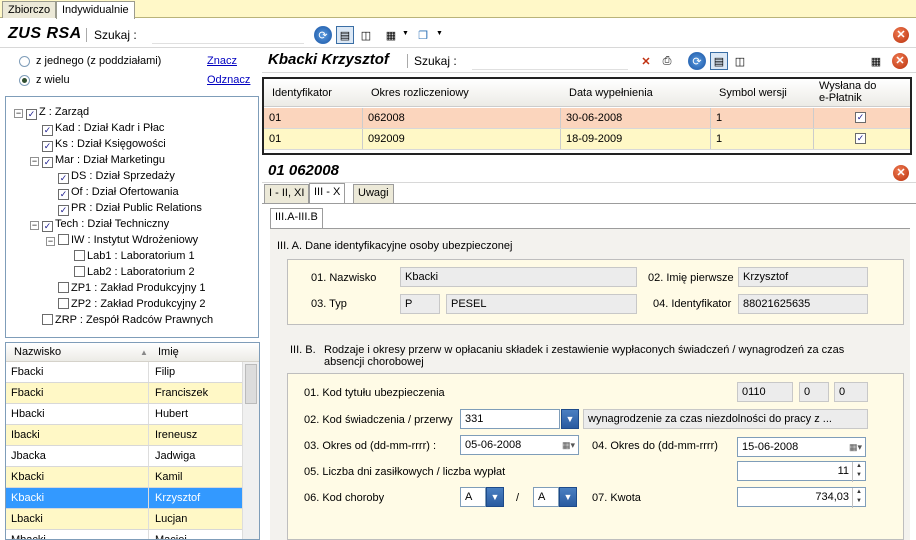  Describe the element at coordinates (495, 497) in the screenshot. I see `kod-choroby-1-dropdown: ▼` at that location.